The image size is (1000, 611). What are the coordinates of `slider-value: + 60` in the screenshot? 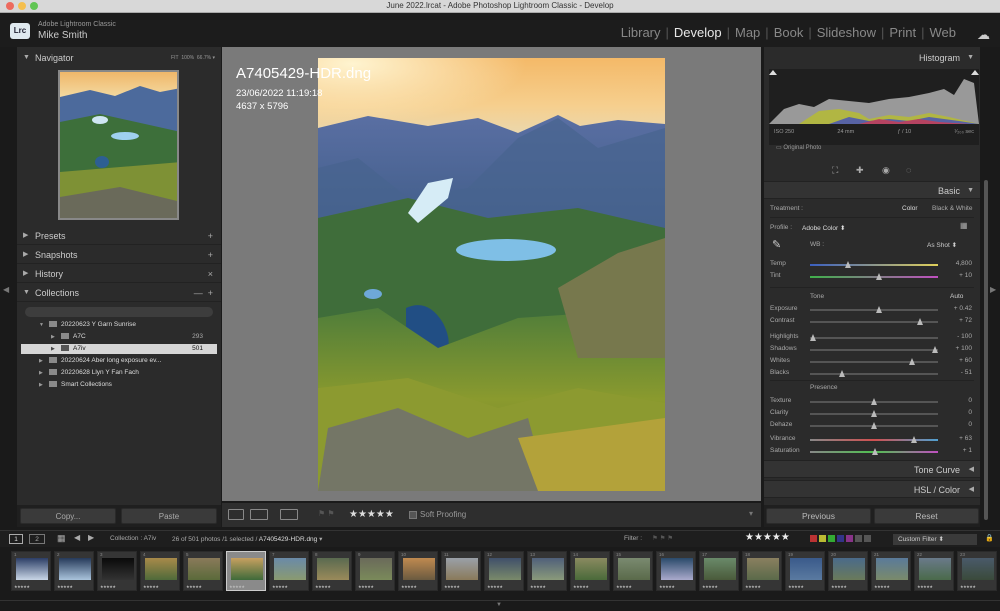 It's located at (957, 360).